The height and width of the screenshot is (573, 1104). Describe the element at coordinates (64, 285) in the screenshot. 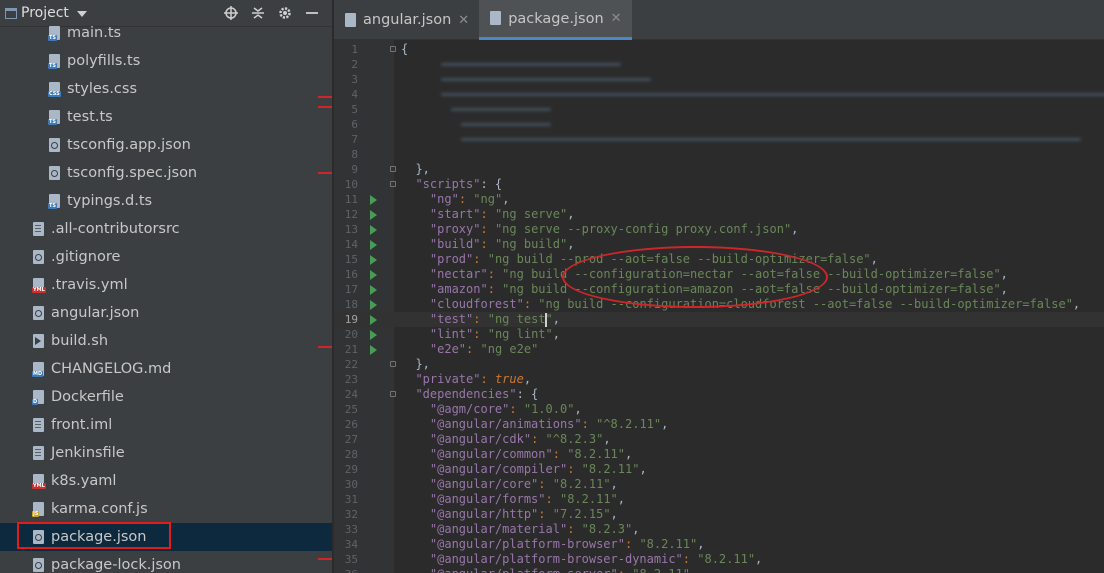

I see `tree-item: YML .travis.yml` at that location.